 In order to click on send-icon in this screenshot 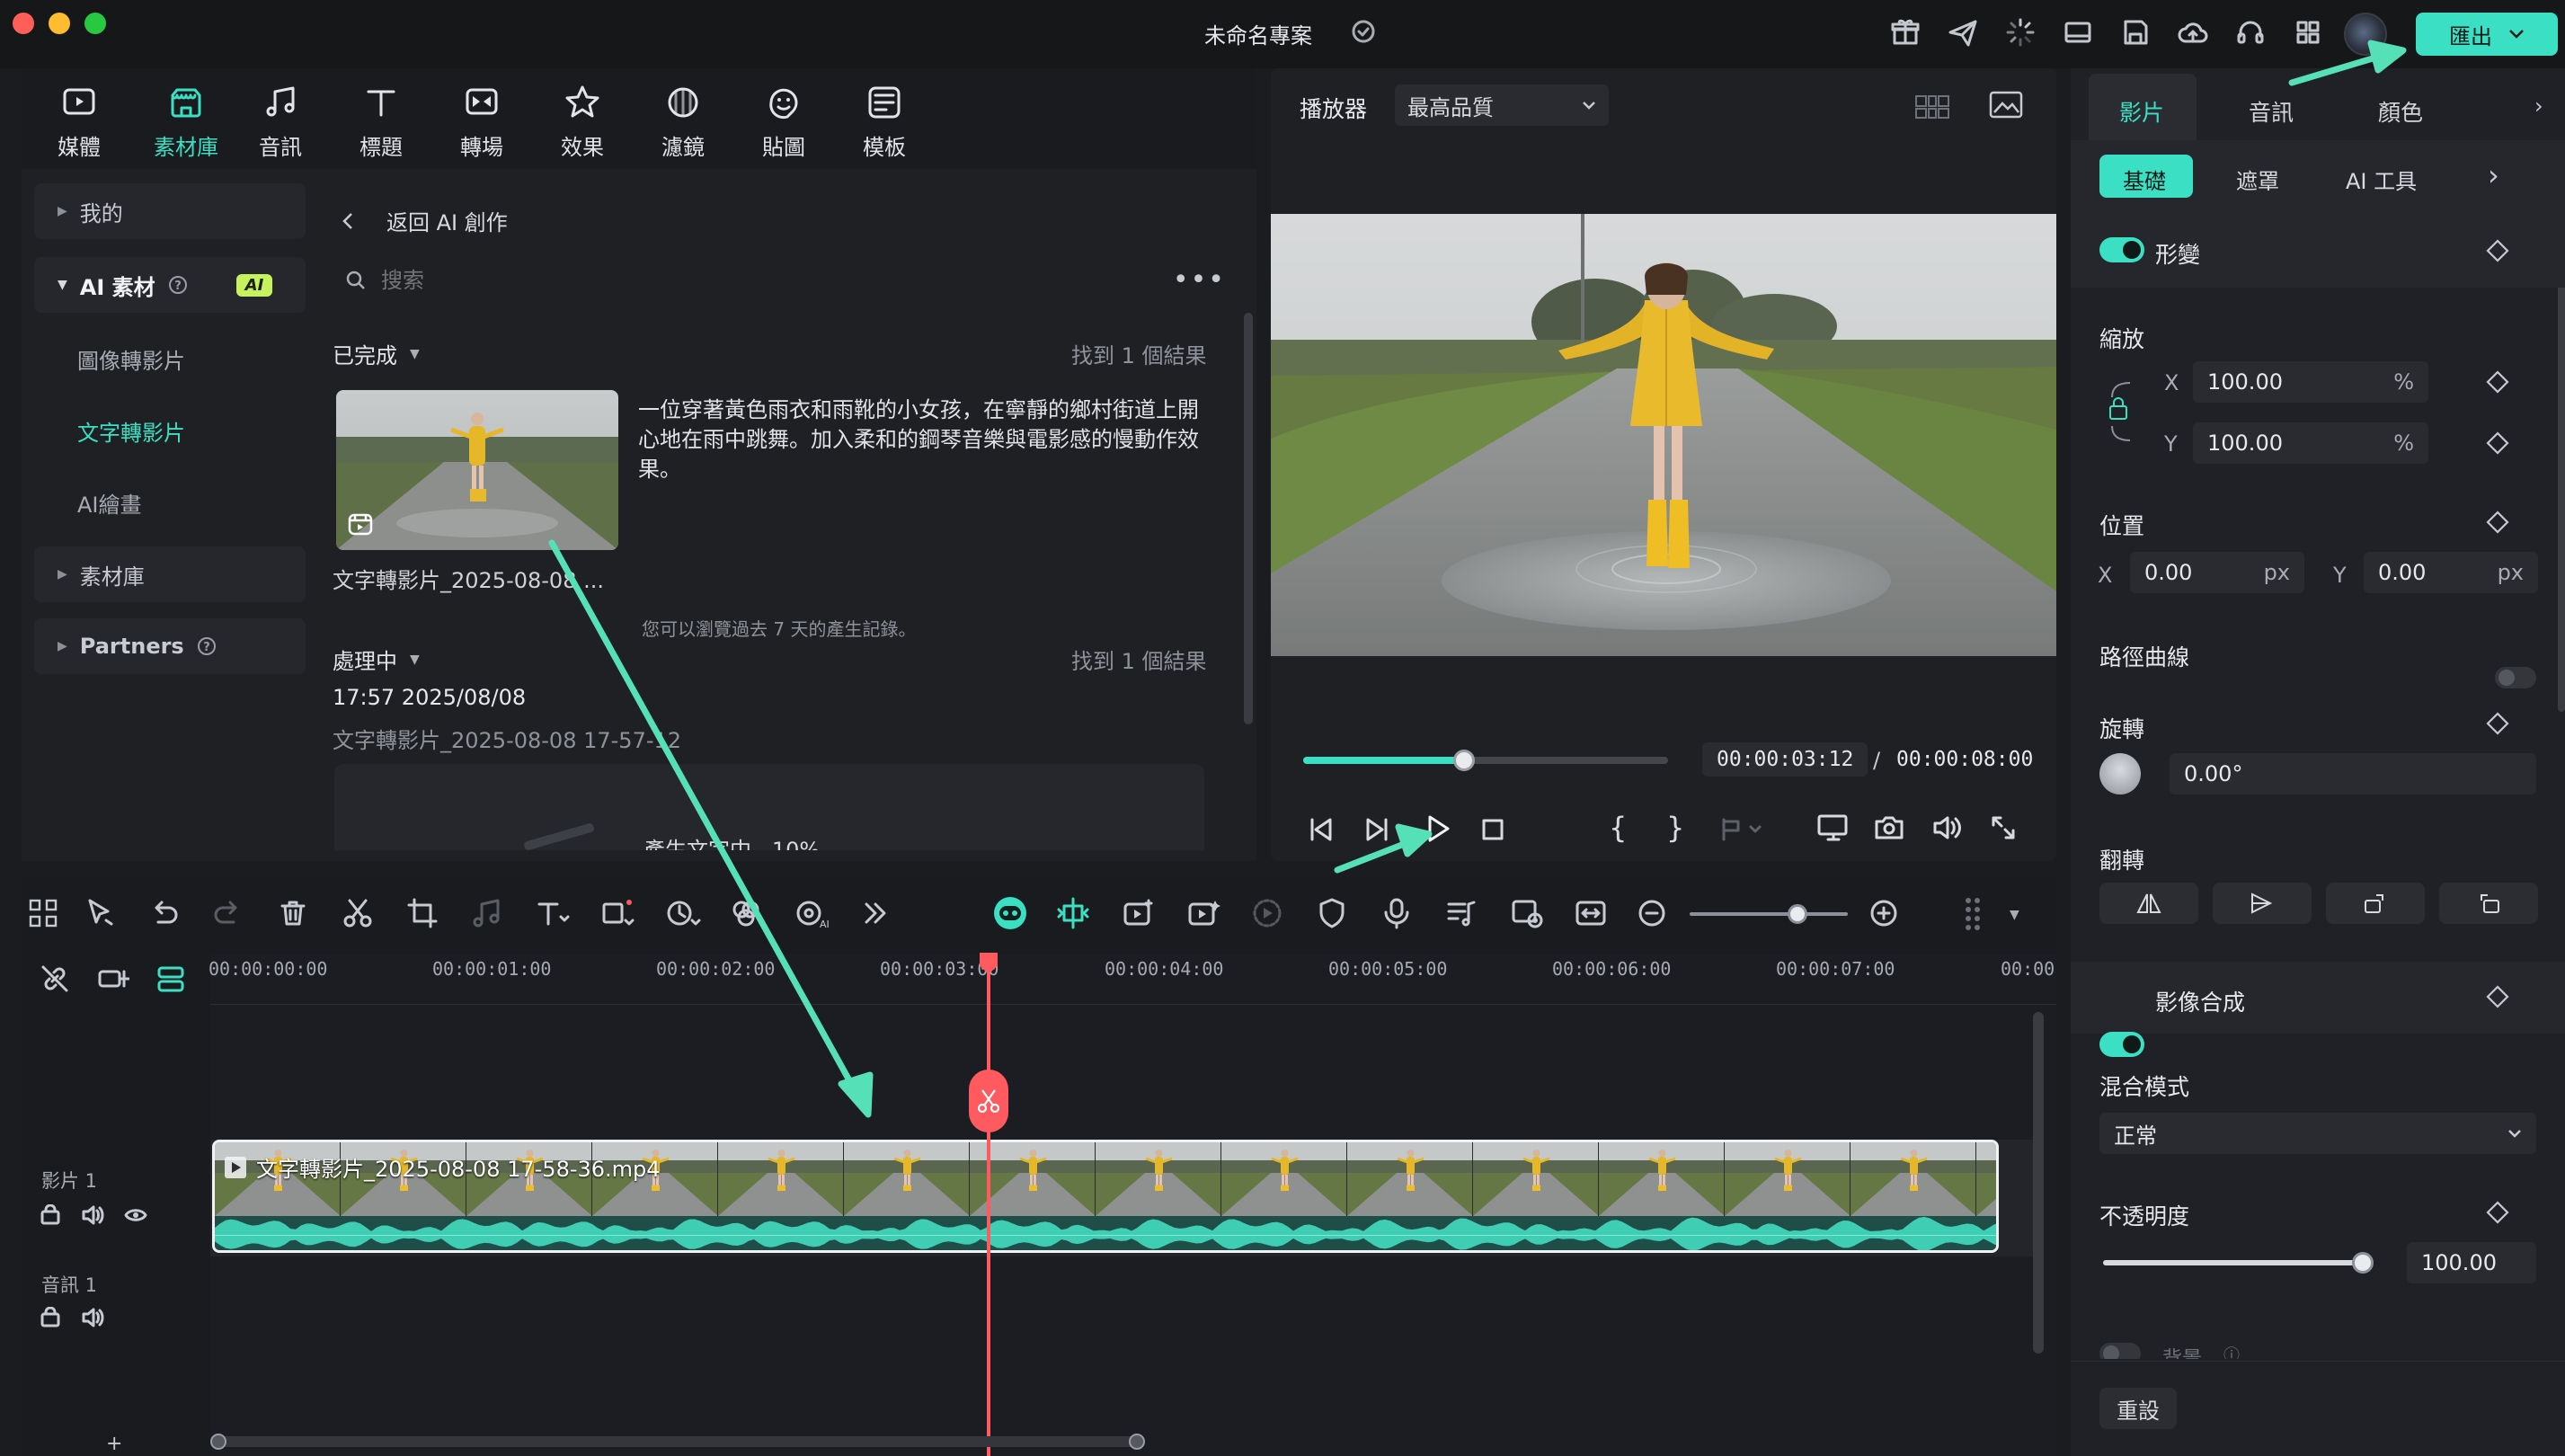, I will do `click(1963, 32)`.